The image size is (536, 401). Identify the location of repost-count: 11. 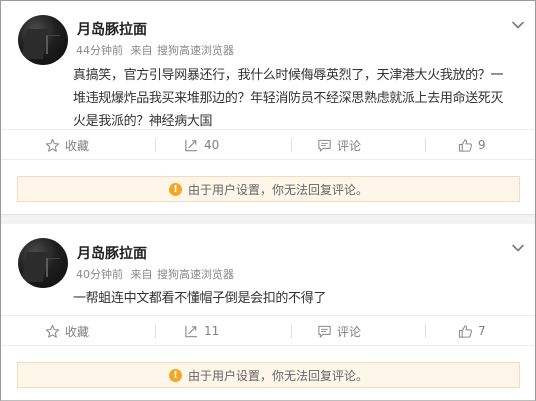
(212, 331).